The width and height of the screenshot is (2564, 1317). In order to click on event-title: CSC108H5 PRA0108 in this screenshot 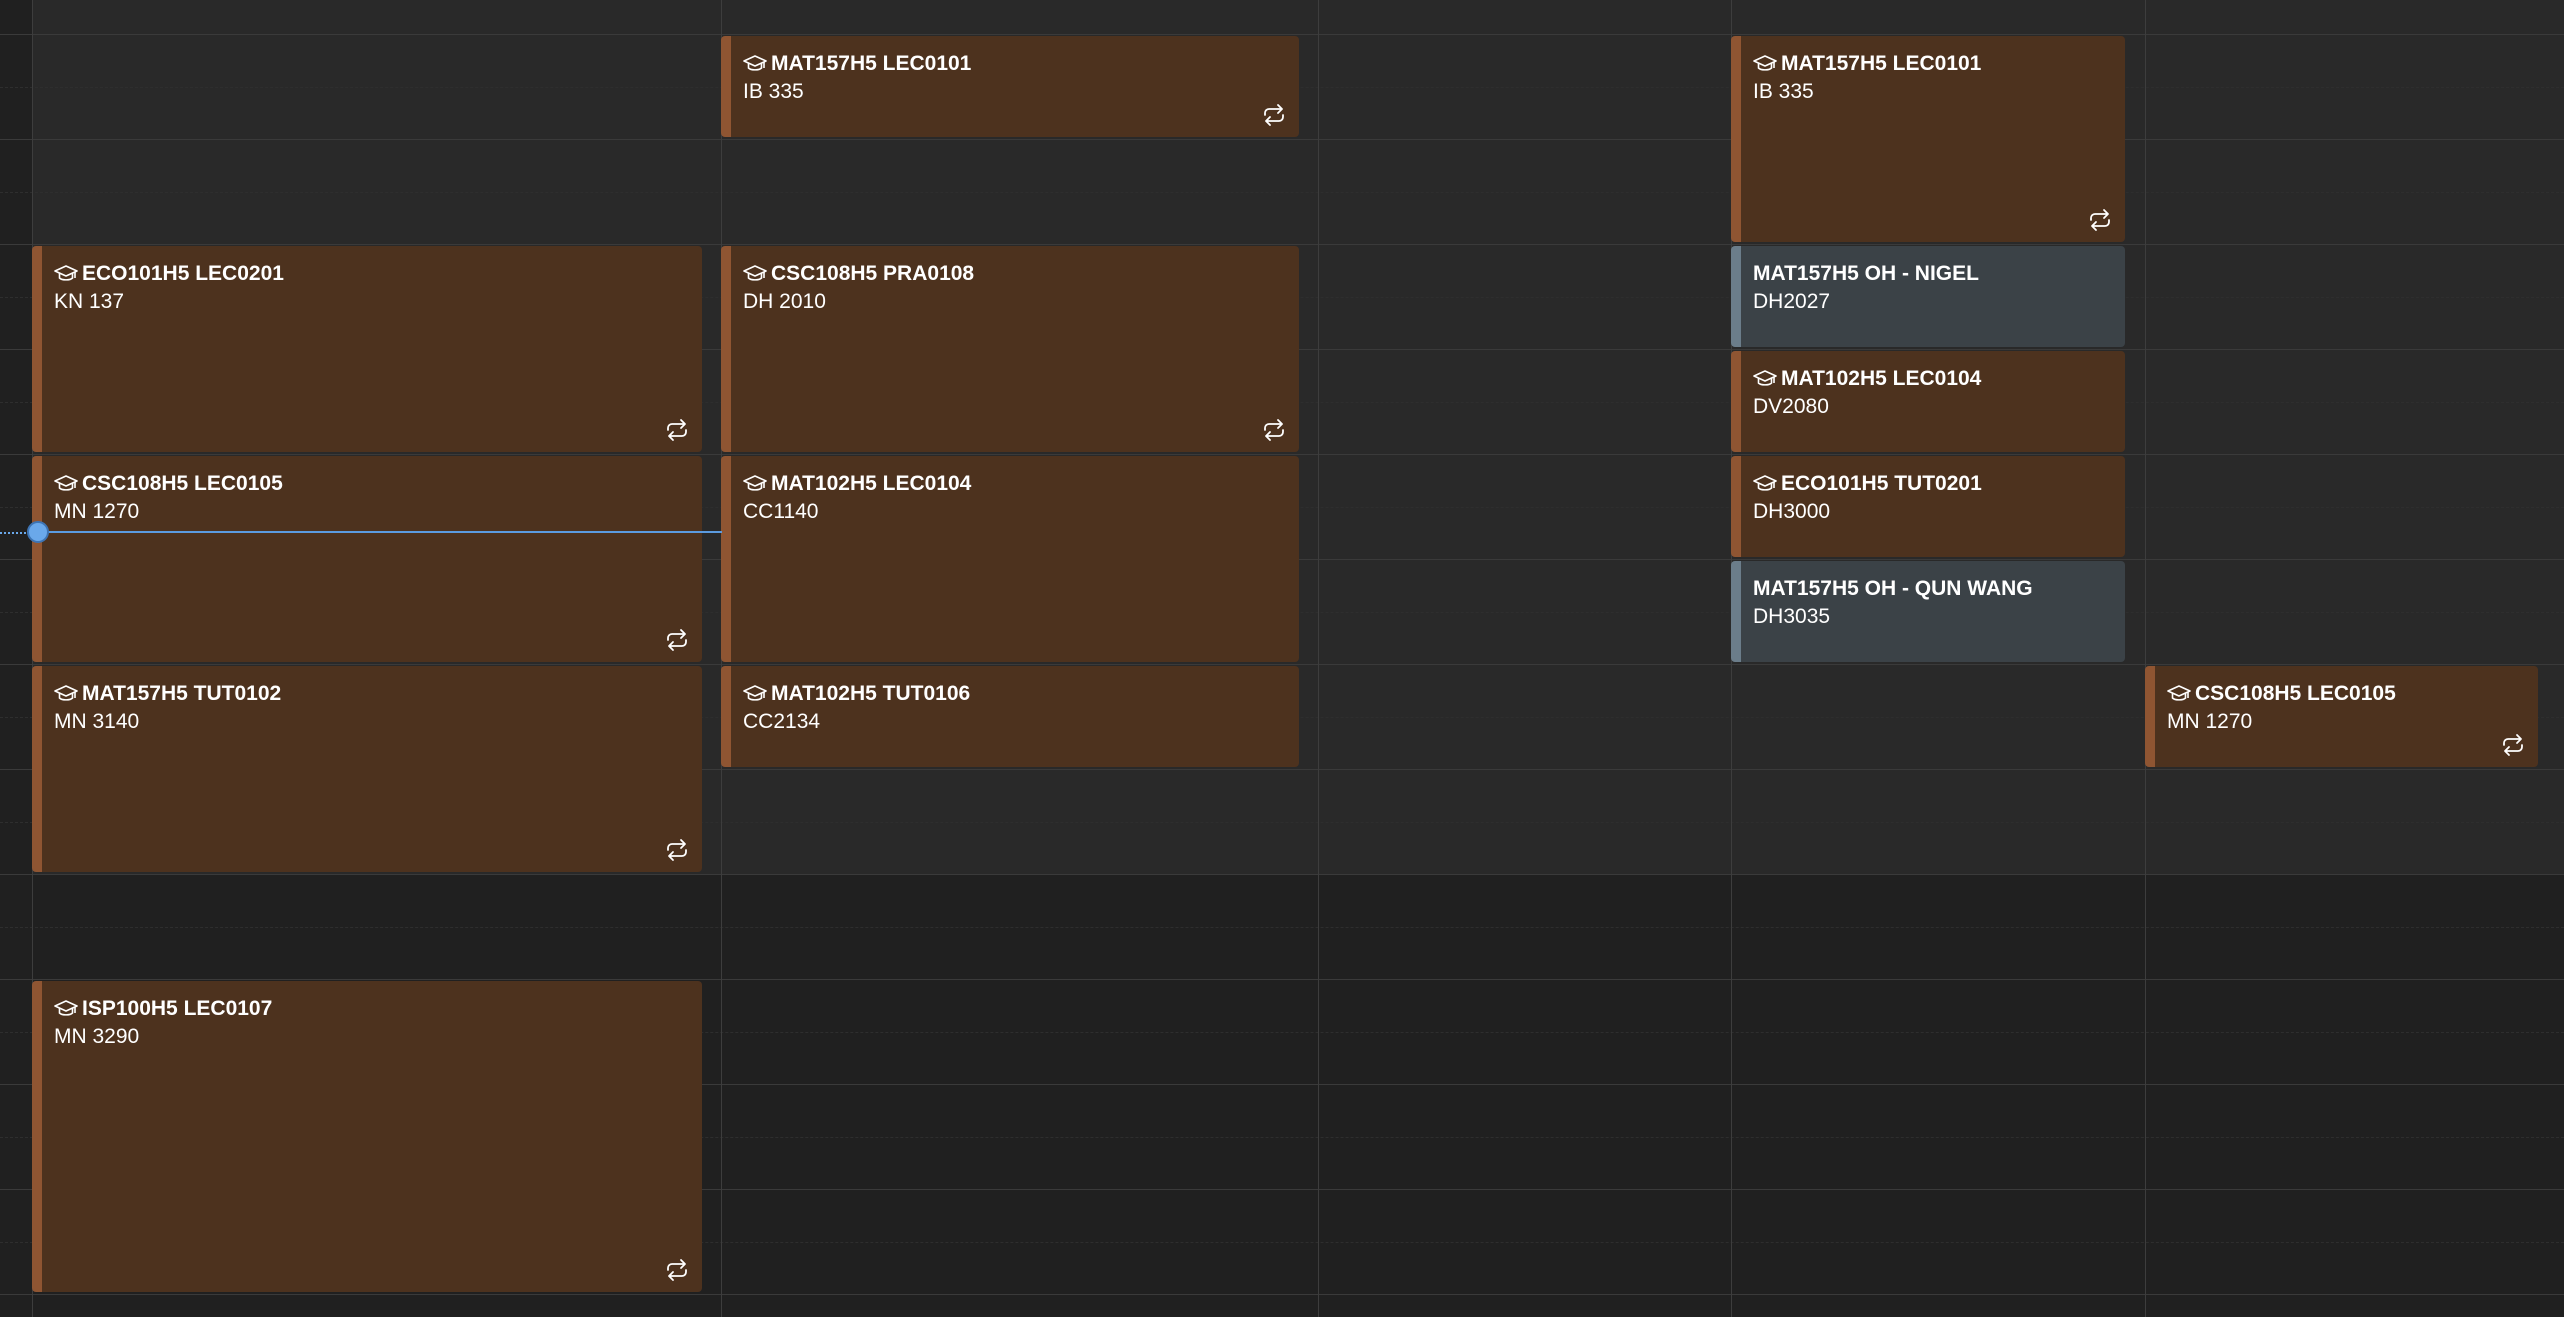, I will do `click(873, 273)`.